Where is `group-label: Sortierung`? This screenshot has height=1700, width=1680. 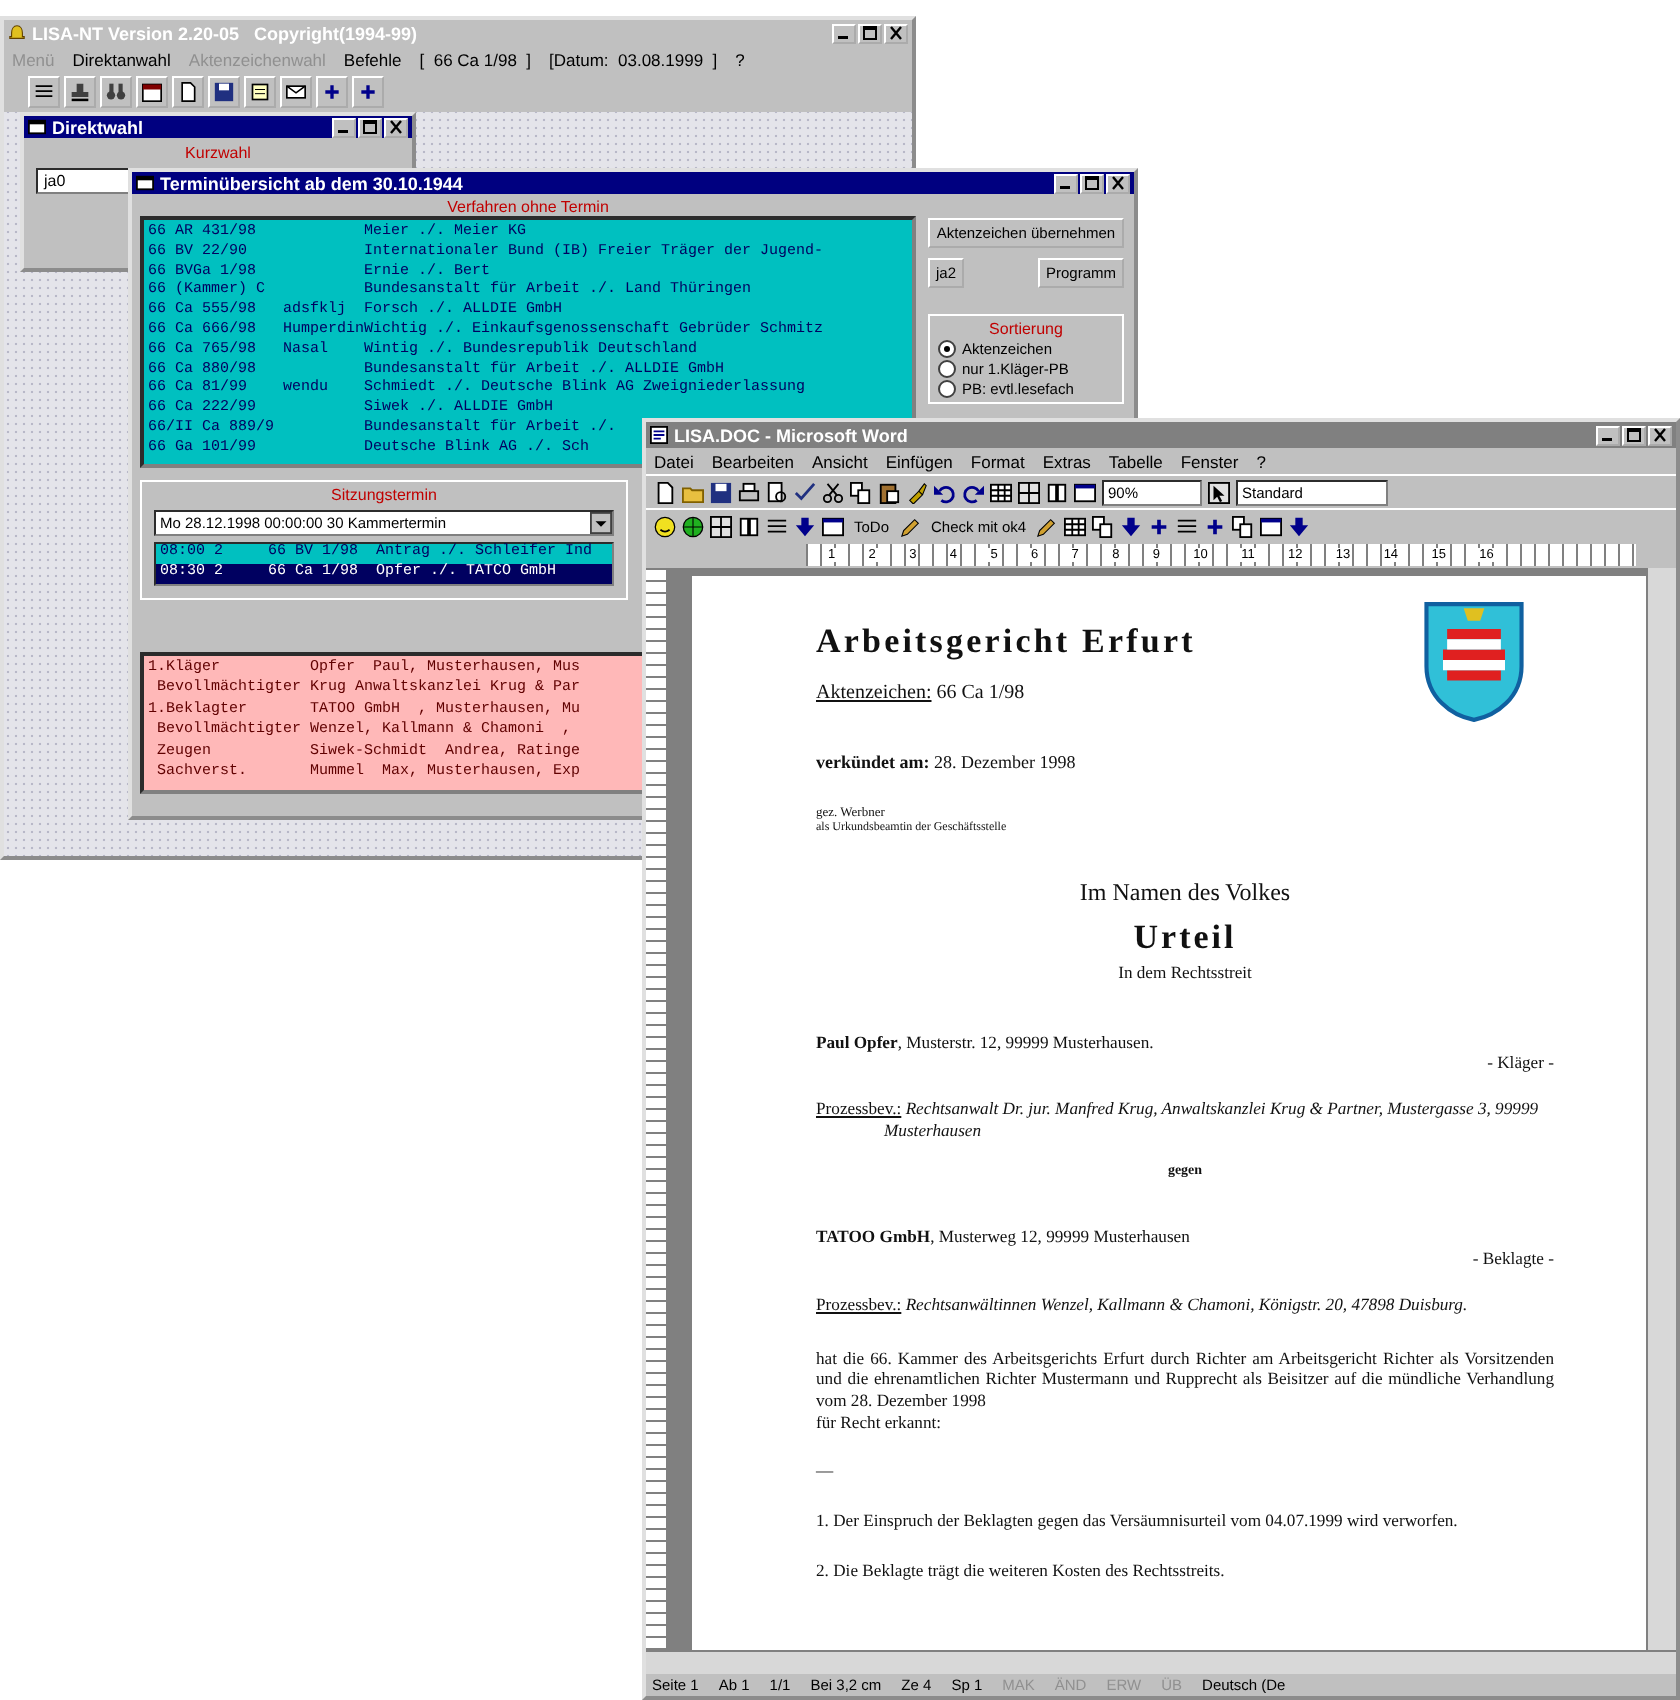 group-label: Sortierung is located at coordinates (1026, 329).